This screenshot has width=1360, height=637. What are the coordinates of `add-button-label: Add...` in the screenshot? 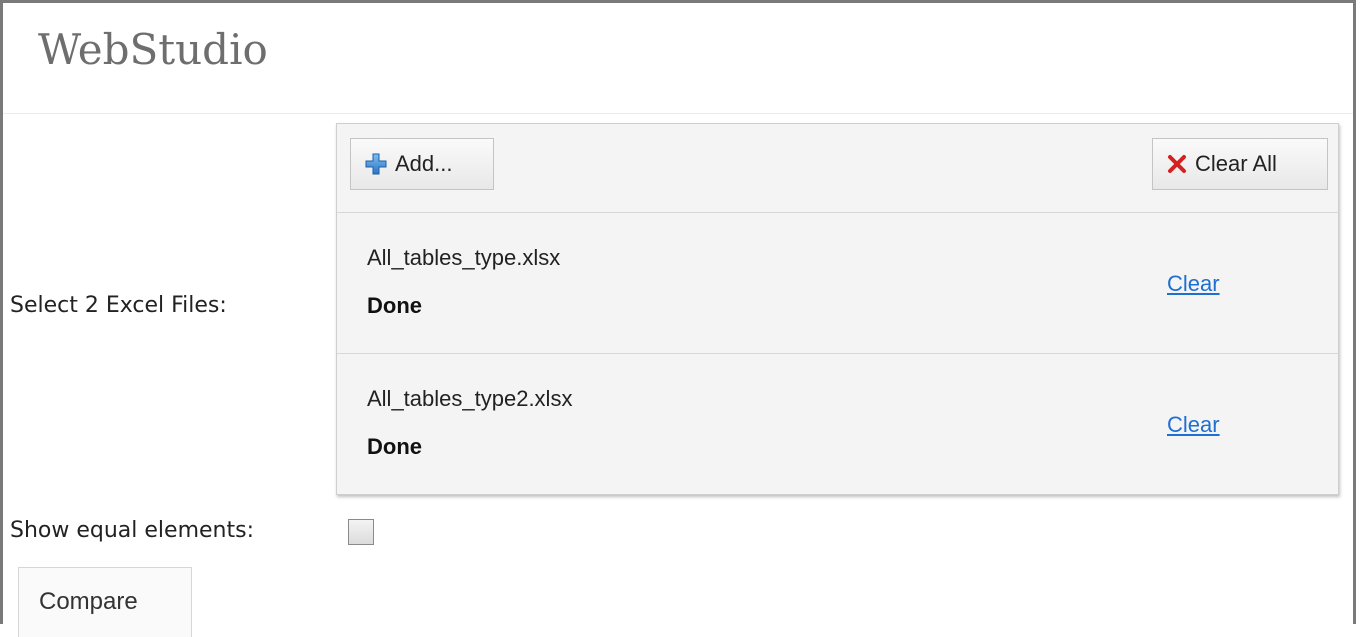 It's located at (424, 163).